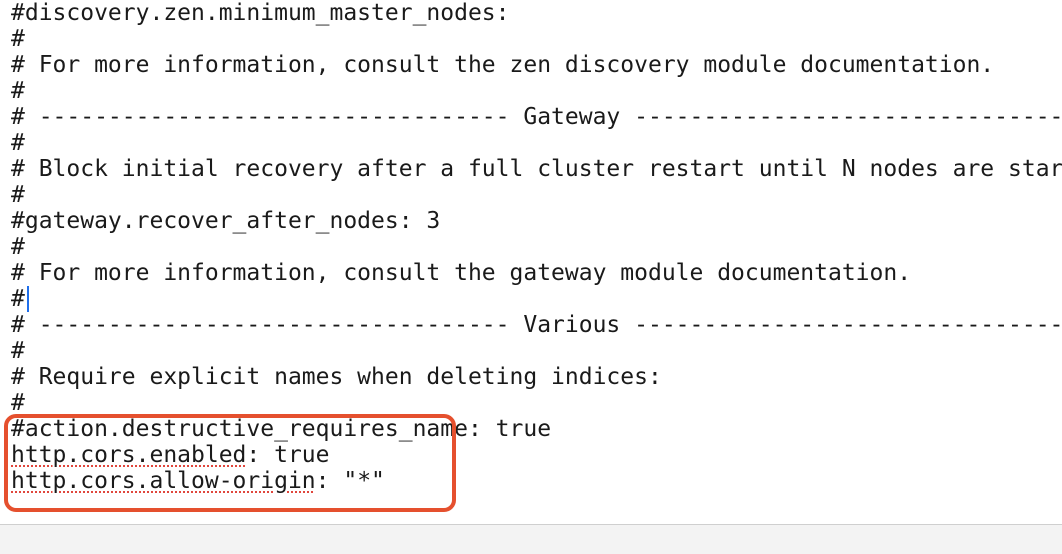  I want to click on status-bar, so click(531, 539).